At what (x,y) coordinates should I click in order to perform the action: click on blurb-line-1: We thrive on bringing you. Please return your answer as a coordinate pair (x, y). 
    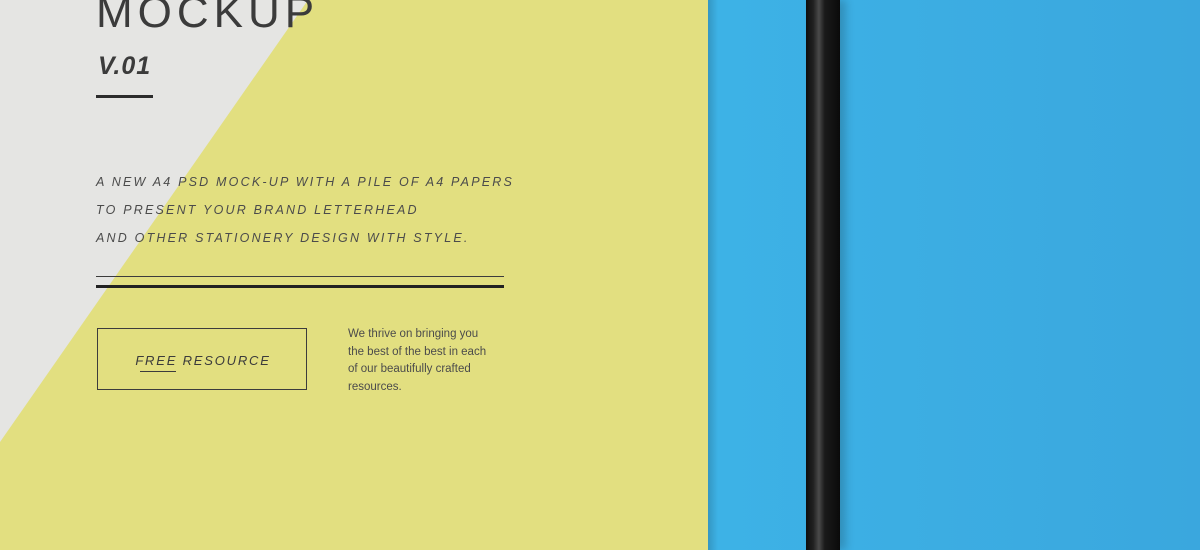
    Looking at the image, I should click on (413, 334).